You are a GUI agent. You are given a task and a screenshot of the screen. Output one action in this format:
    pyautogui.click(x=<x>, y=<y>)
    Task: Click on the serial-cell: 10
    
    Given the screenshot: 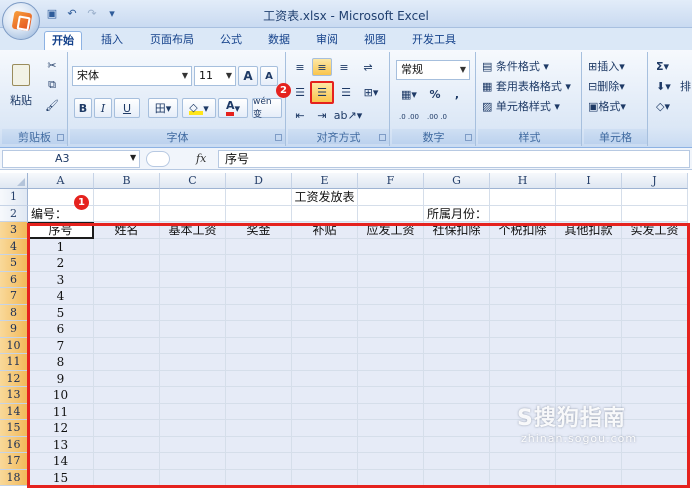 What is the action you would take?
    pyautogui.click(x=61, y=395)
    